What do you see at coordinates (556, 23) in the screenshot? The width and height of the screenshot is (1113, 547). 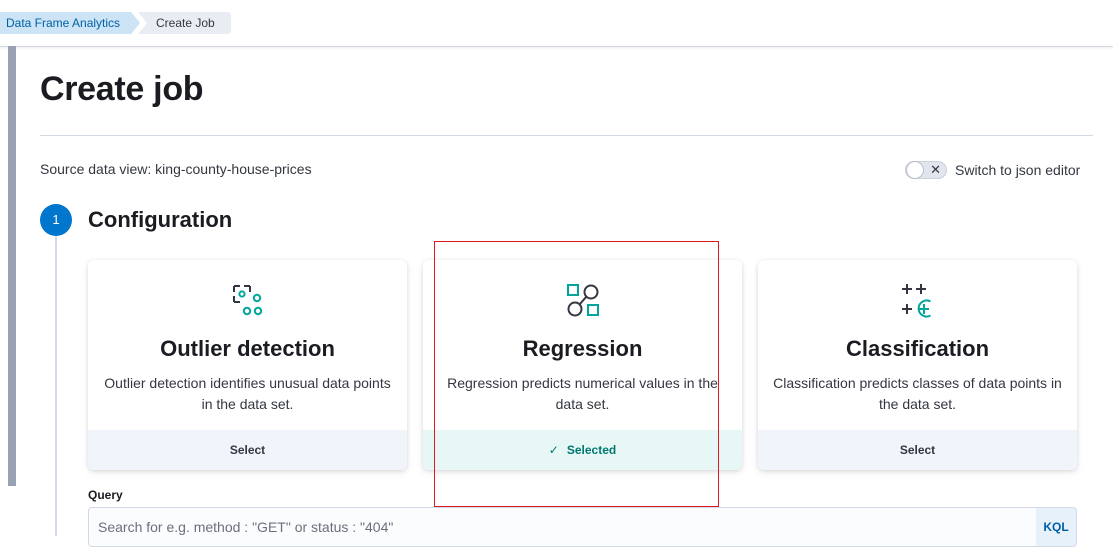 I see `top-bar: Data Frame Analytics Create Job` at bounding box center [556, 23].